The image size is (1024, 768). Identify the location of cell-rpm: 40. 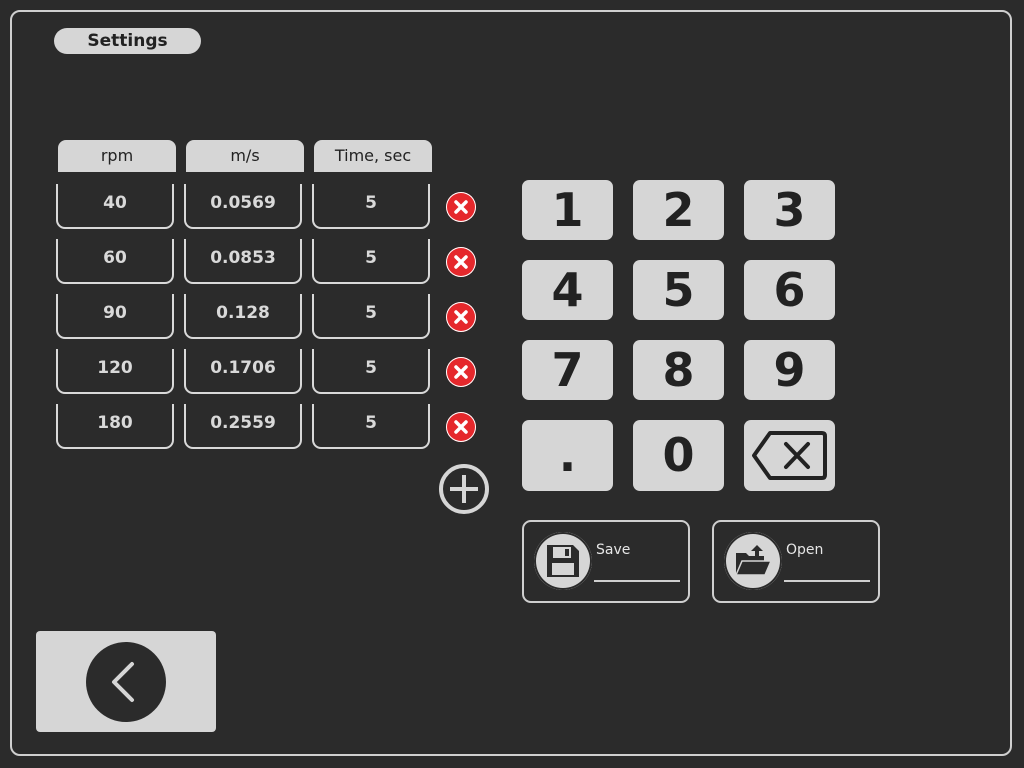
(115, 206).